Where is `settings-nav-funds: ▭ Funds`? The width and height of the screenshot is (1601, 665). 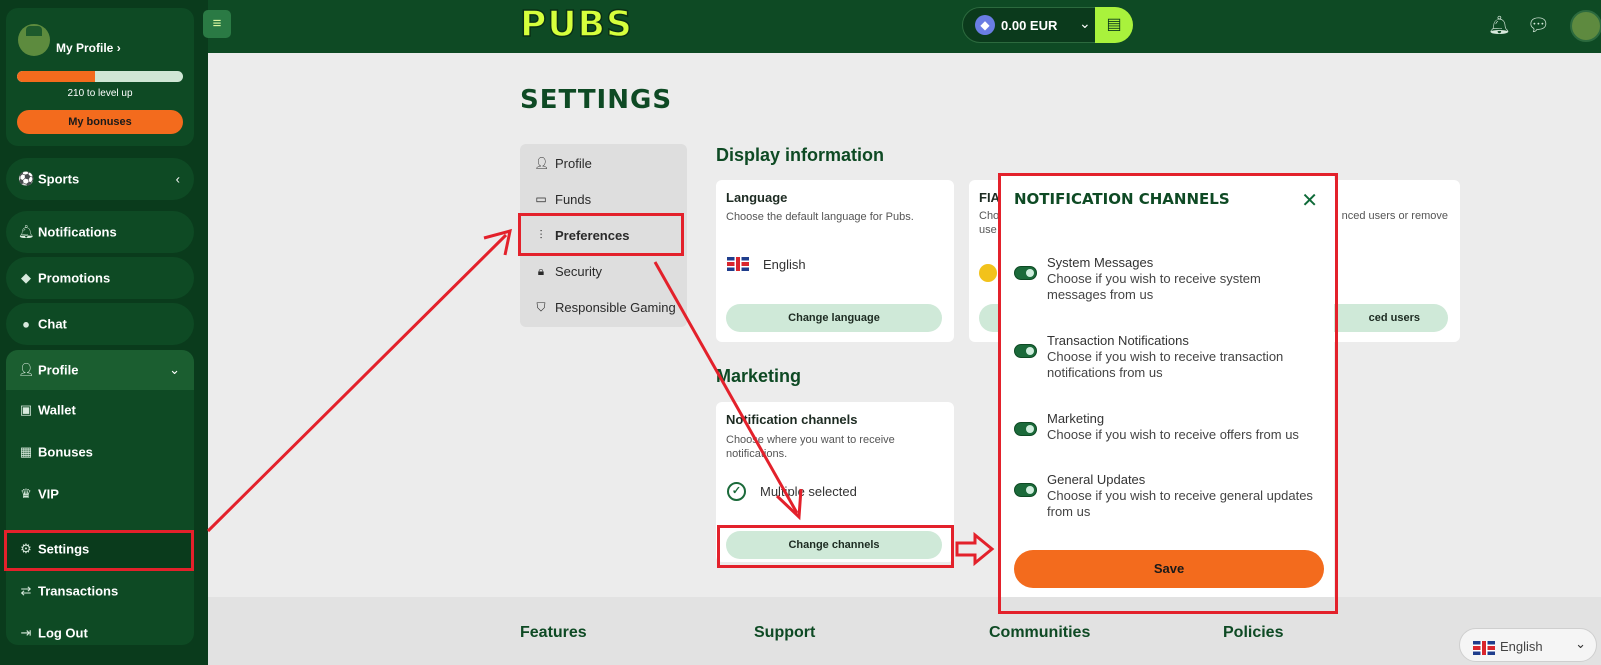 settings-nav-funds: ▭ Funds is located at coordinates (603, 199).